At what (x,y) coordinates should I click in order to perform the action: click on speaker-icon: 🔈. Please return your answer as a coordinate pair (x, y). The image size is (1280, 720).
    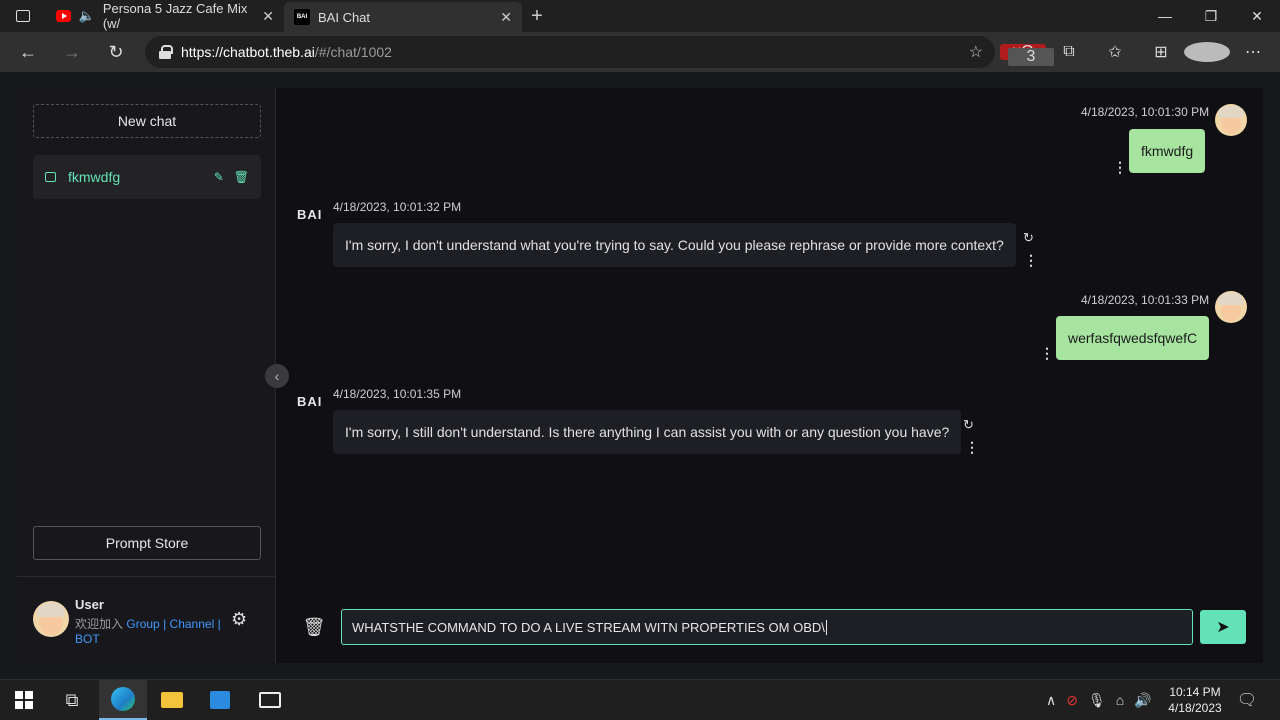
    Looking at the image, I should click on (87, 16).